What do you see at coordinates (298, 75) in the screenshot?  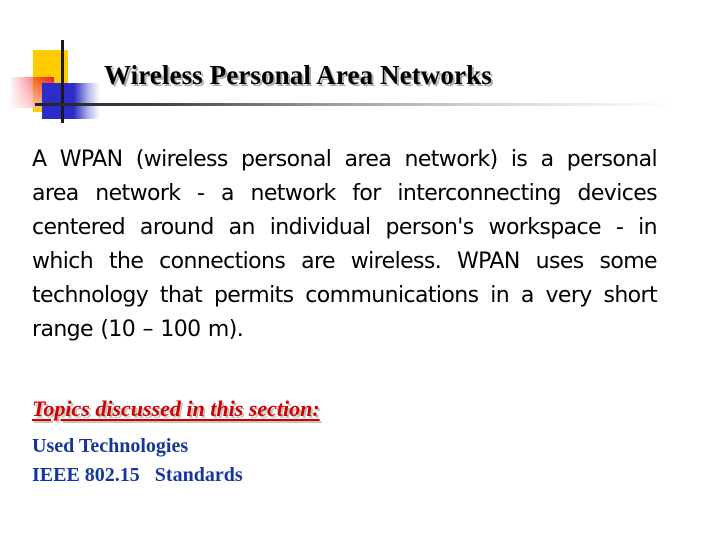 I see `slide-title: Wireless Personal Area Networks` at bounding box center [298, 75].